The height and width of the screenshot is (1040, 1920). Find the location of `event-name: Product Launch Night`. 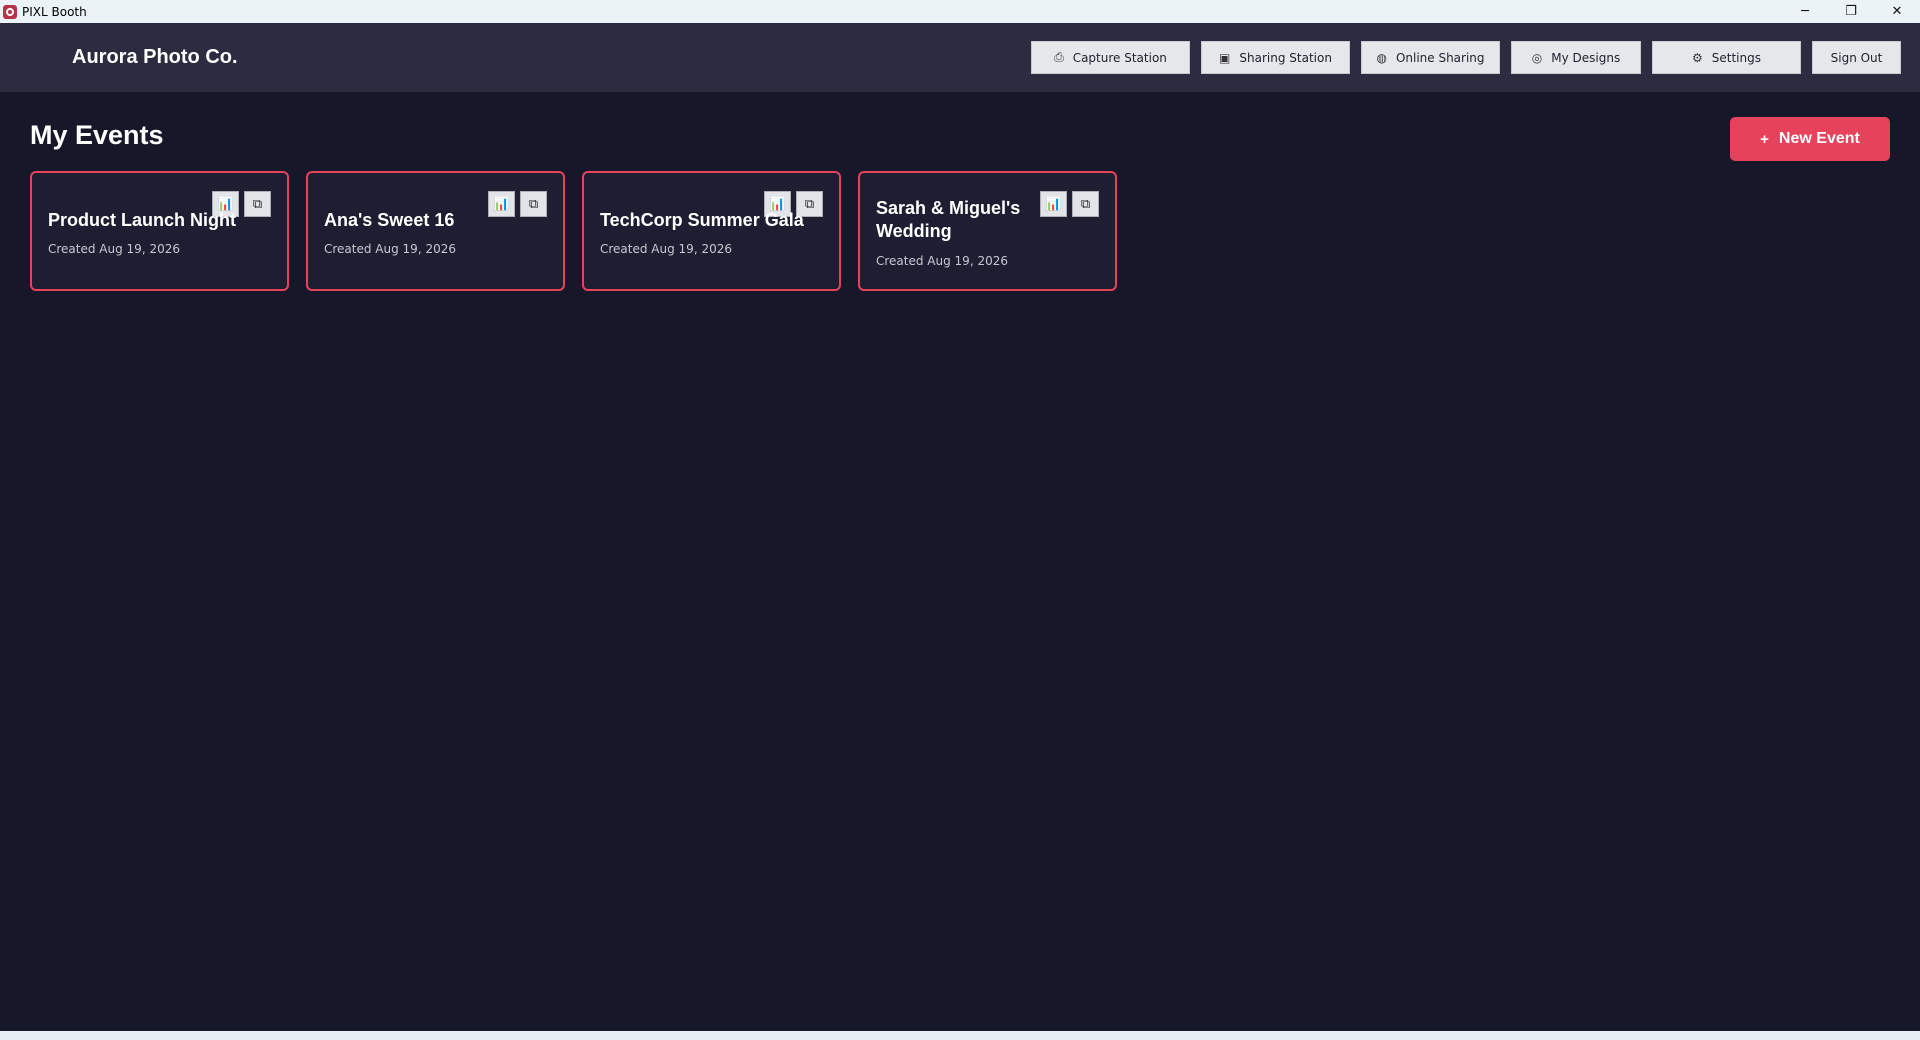

event-name: Product Launch Night is located at coordinates (142, 220).